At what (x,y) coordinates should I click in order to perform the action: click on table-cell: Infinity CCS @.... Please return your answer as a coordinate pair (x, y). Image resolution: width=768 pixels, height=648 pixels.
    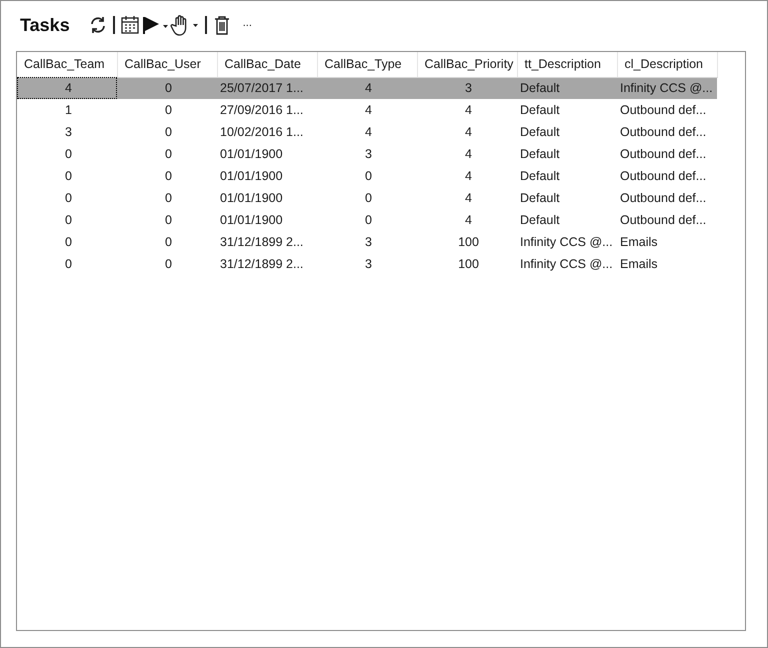
    Looking at the image, I should click on (667, 88).